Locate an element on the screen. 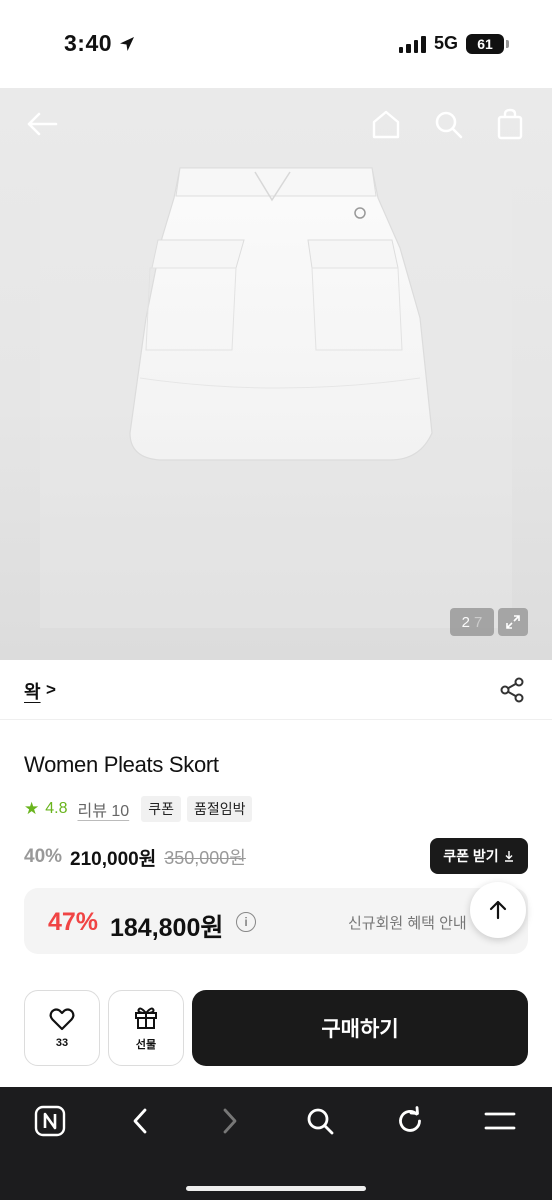  image-counter: 2 7 is located at coordinates (472, 622).